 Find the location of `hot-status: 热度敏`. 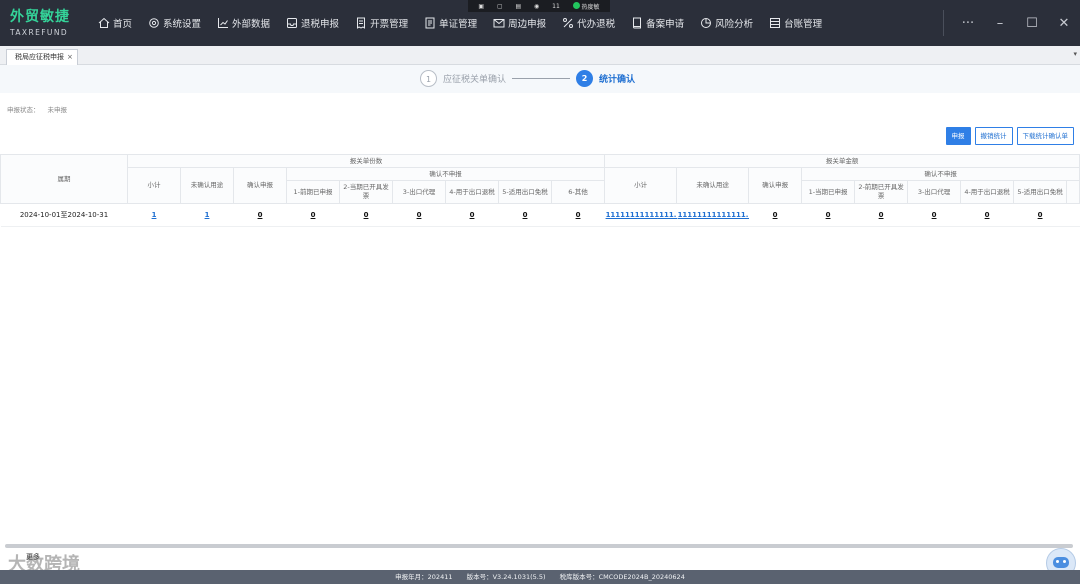

hot-status: 热度敏 is located at coordinates (586, 6).